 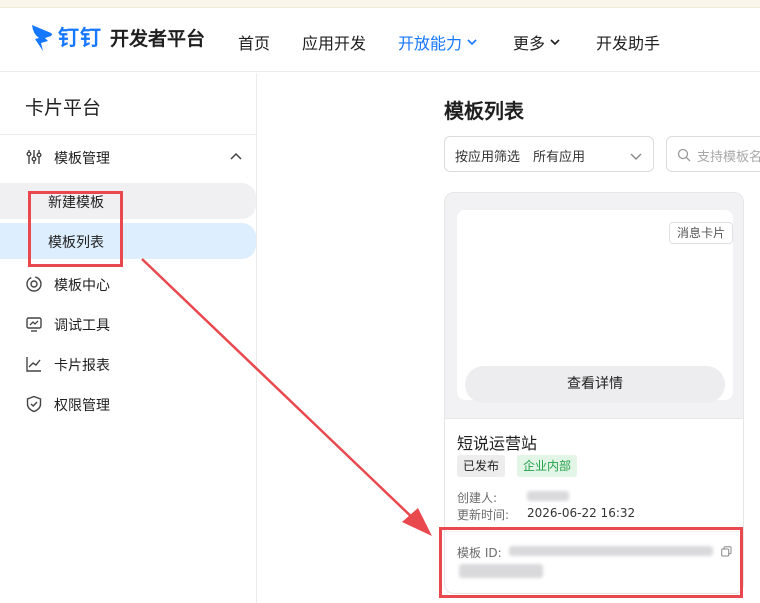 What do you see at coordinates (34, 324) in the screenshot?
I see `monitor-icon` at bounding box center [34, 324].